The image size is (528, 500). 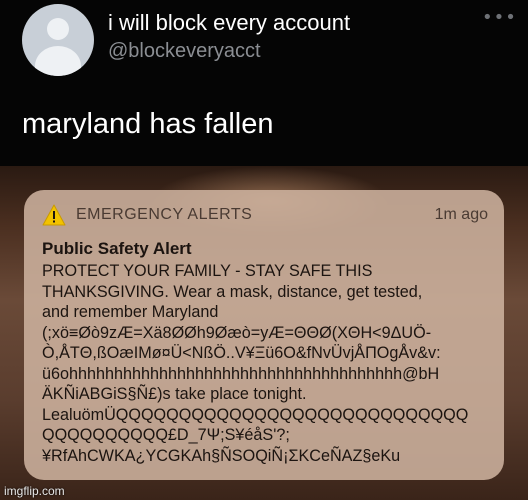 What do you see at coordinates (174, 394) in the screenshot?
I see `alert-body-line: ÄKÑiABGiS§Ñ£)s take place tonight.` at bounding box center [174, 394].